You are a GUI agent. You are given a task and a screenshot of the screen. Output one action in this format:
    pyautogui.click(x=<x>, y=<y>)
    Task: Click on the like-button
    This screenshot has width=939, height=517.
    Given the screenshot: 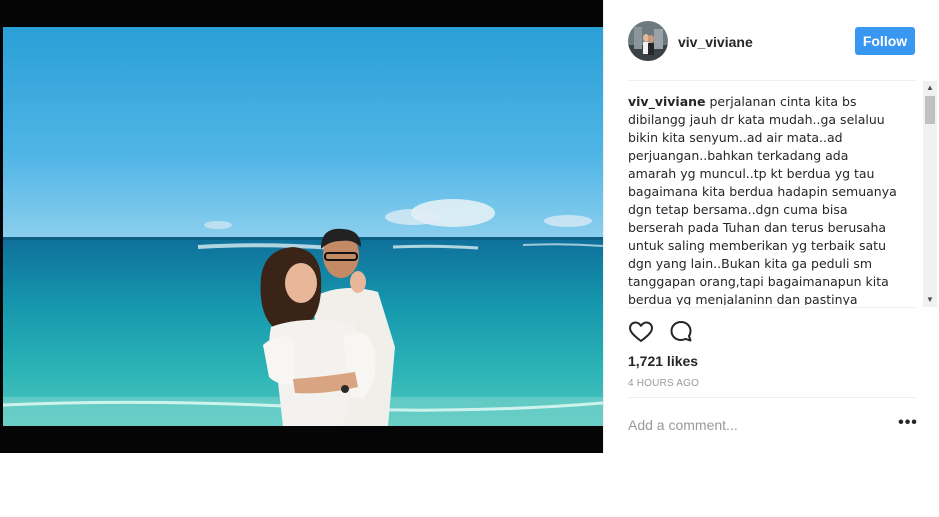 What is the action you would take?
    pyautogui.click(x=641, y=332)
    